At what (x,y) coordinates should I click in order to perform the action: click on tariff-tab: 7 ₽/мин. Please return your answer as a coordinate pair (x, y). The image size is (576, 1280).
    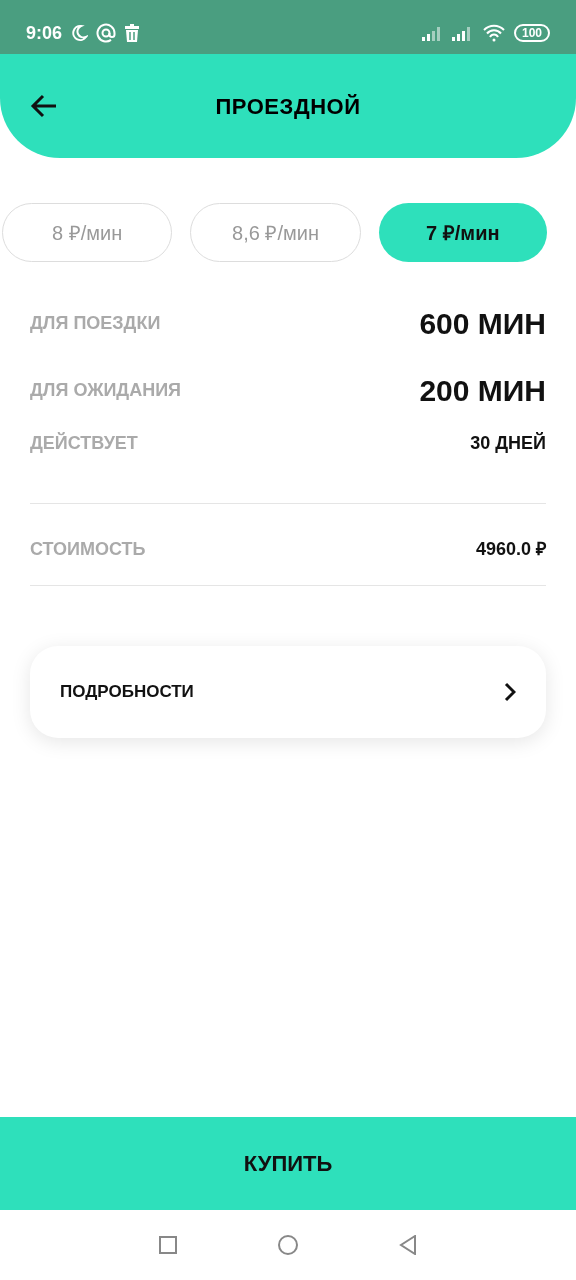
    Looking at the image, I should click on (462, 232).